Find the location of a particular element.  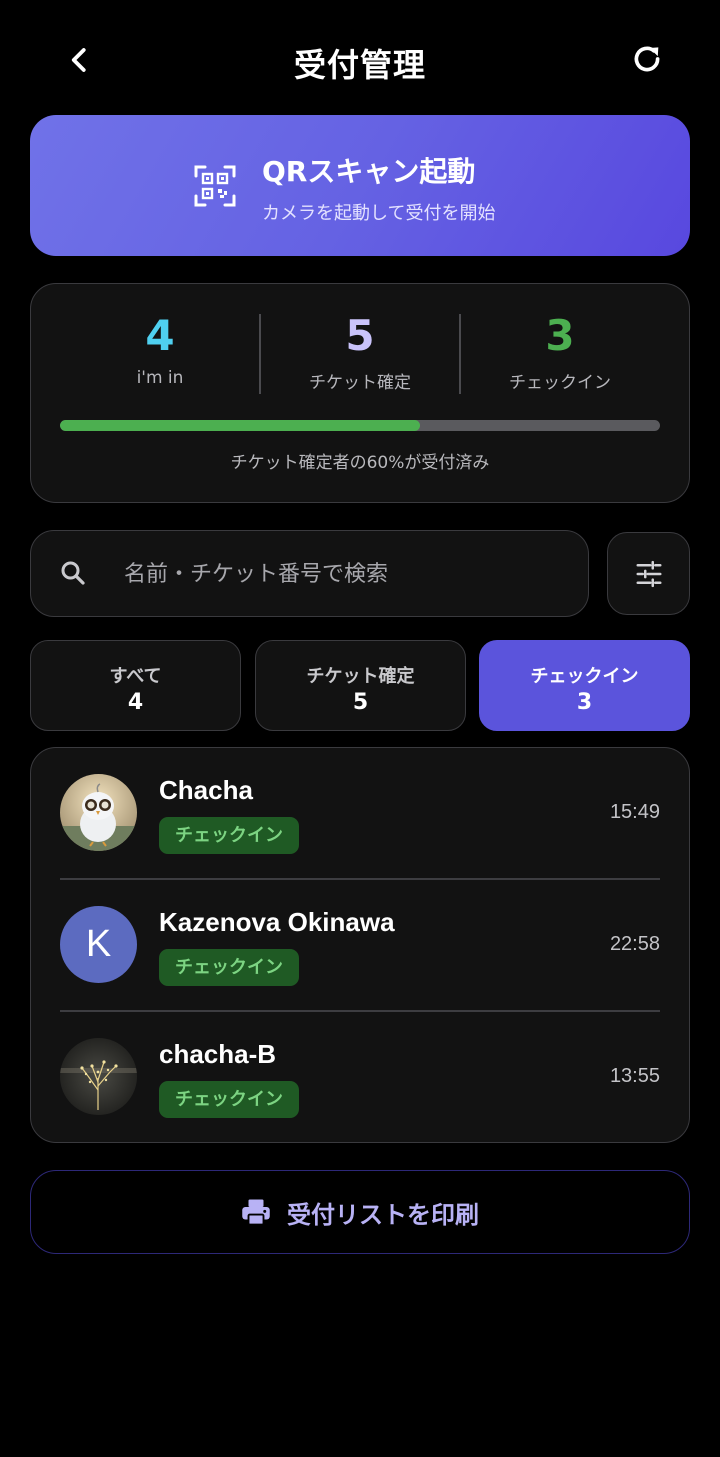

print-list-button: 受付リストを印刷 is located at coordinates (360, 1212).